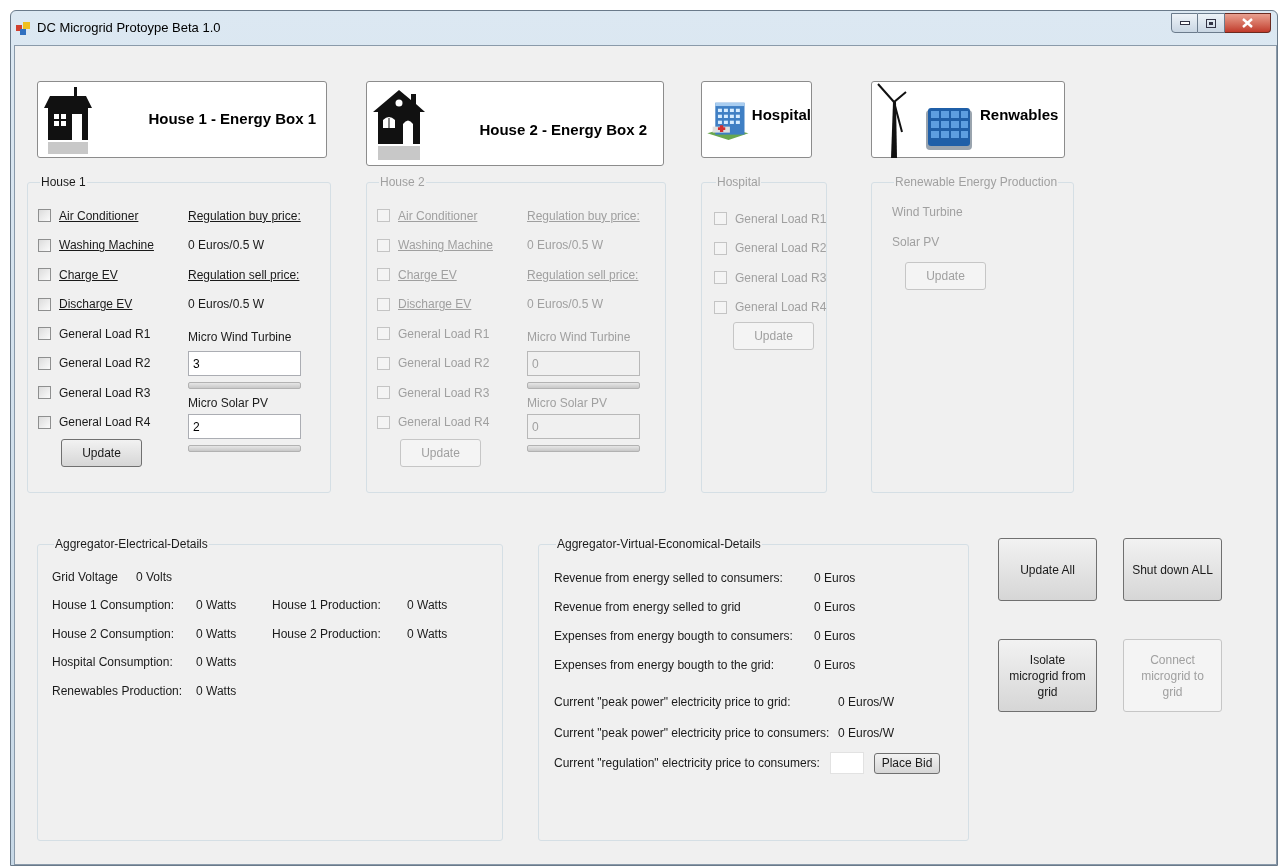  Describe the element at coordinates (692, 733) in the screenshot. I see `stat-label: Current "peak power" electricity price to consumers:` at that location.